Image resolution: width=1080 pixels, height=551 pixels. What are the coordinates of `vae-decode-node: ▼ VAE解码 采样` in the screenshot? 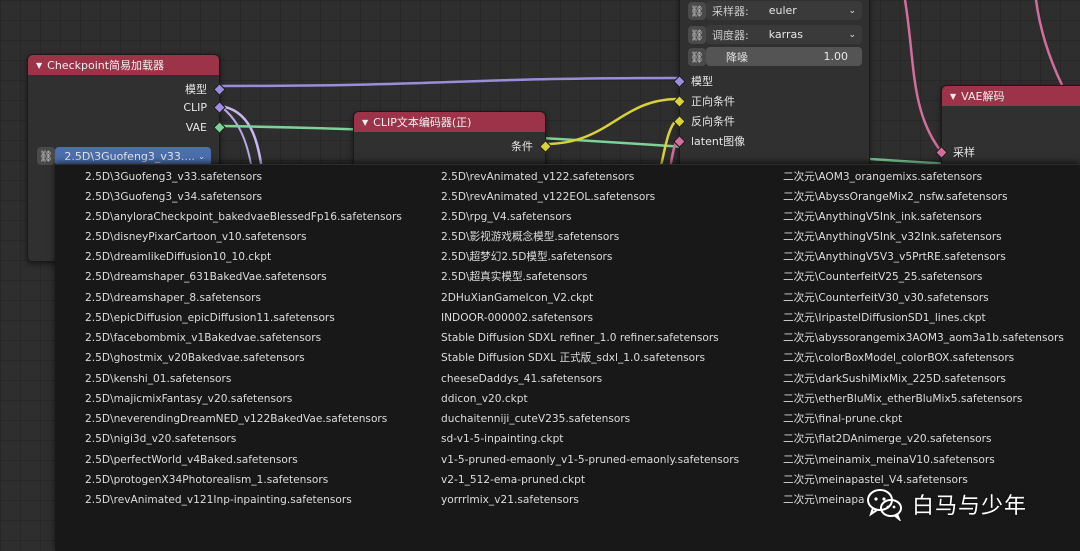 It's located at (1007, 127).